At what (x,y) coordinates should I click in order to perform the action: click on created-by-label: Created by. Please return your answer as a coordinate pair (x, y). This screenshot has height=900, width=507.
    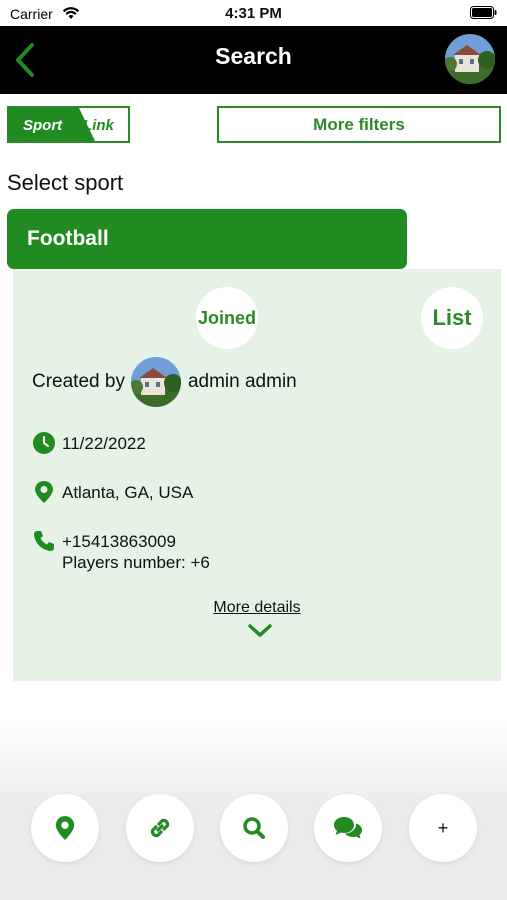
    Looking at the image, I should click on (78, 381).